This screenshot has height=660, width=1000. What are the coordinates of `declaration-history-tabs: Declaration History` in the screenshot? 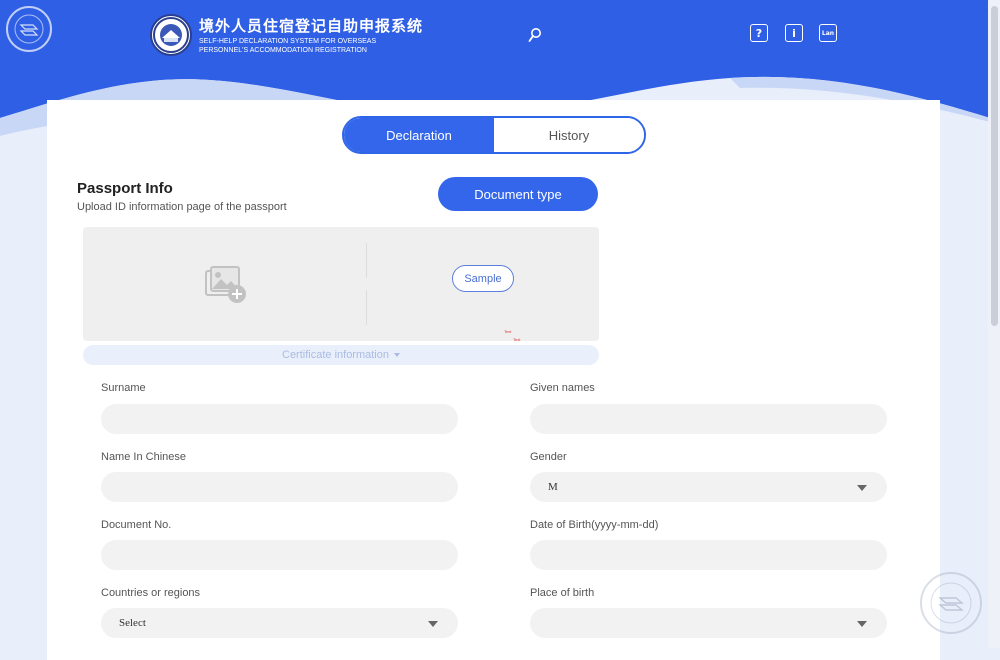 It's located at (494, 135).